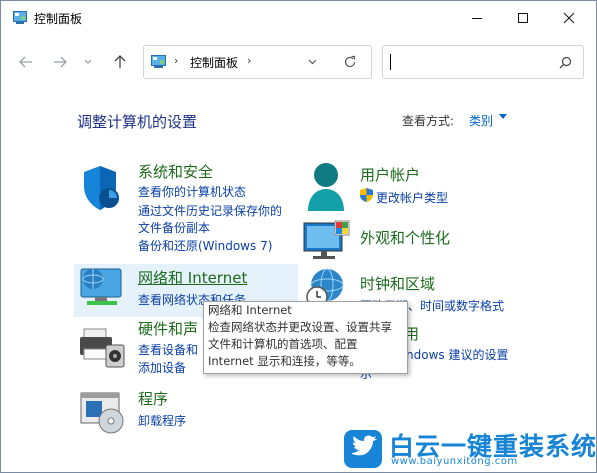 This screenshot has height=473, width=597. I want to click on back-arrow-icon, so click(25, 62).